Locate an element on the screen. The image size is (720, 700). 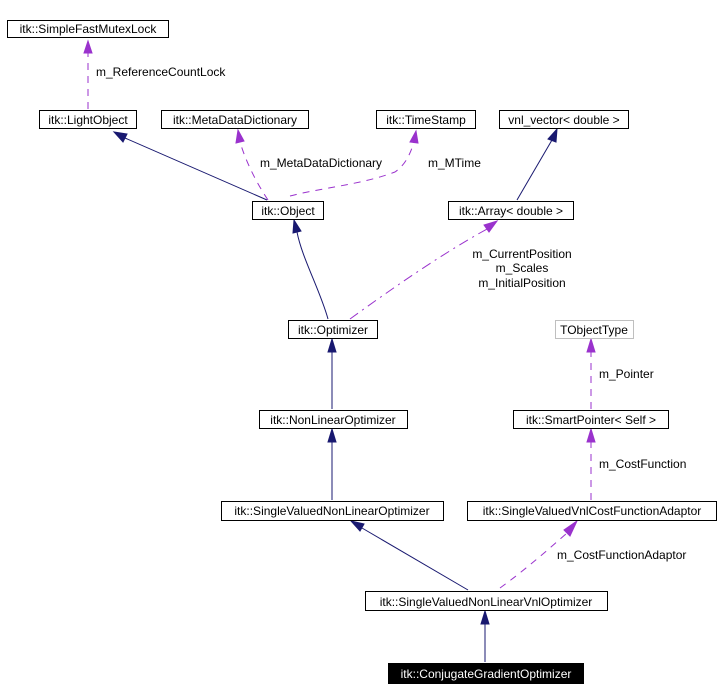
edge-object-to-lightobject is located at coordinates (190, 166).